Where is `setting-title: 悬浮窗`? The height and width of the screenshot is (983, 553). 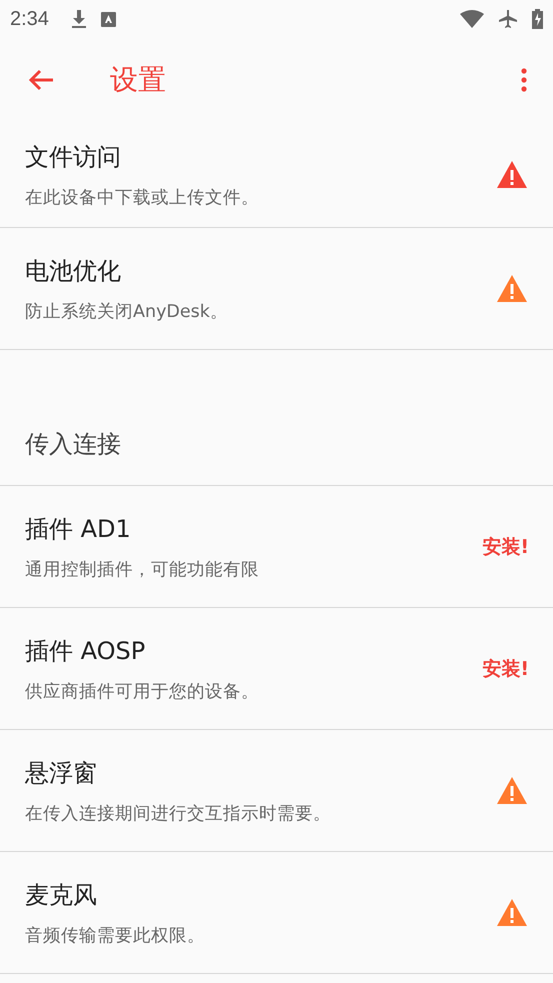
setting-title: 悬浮窗 is located at coordinates (61, 773).